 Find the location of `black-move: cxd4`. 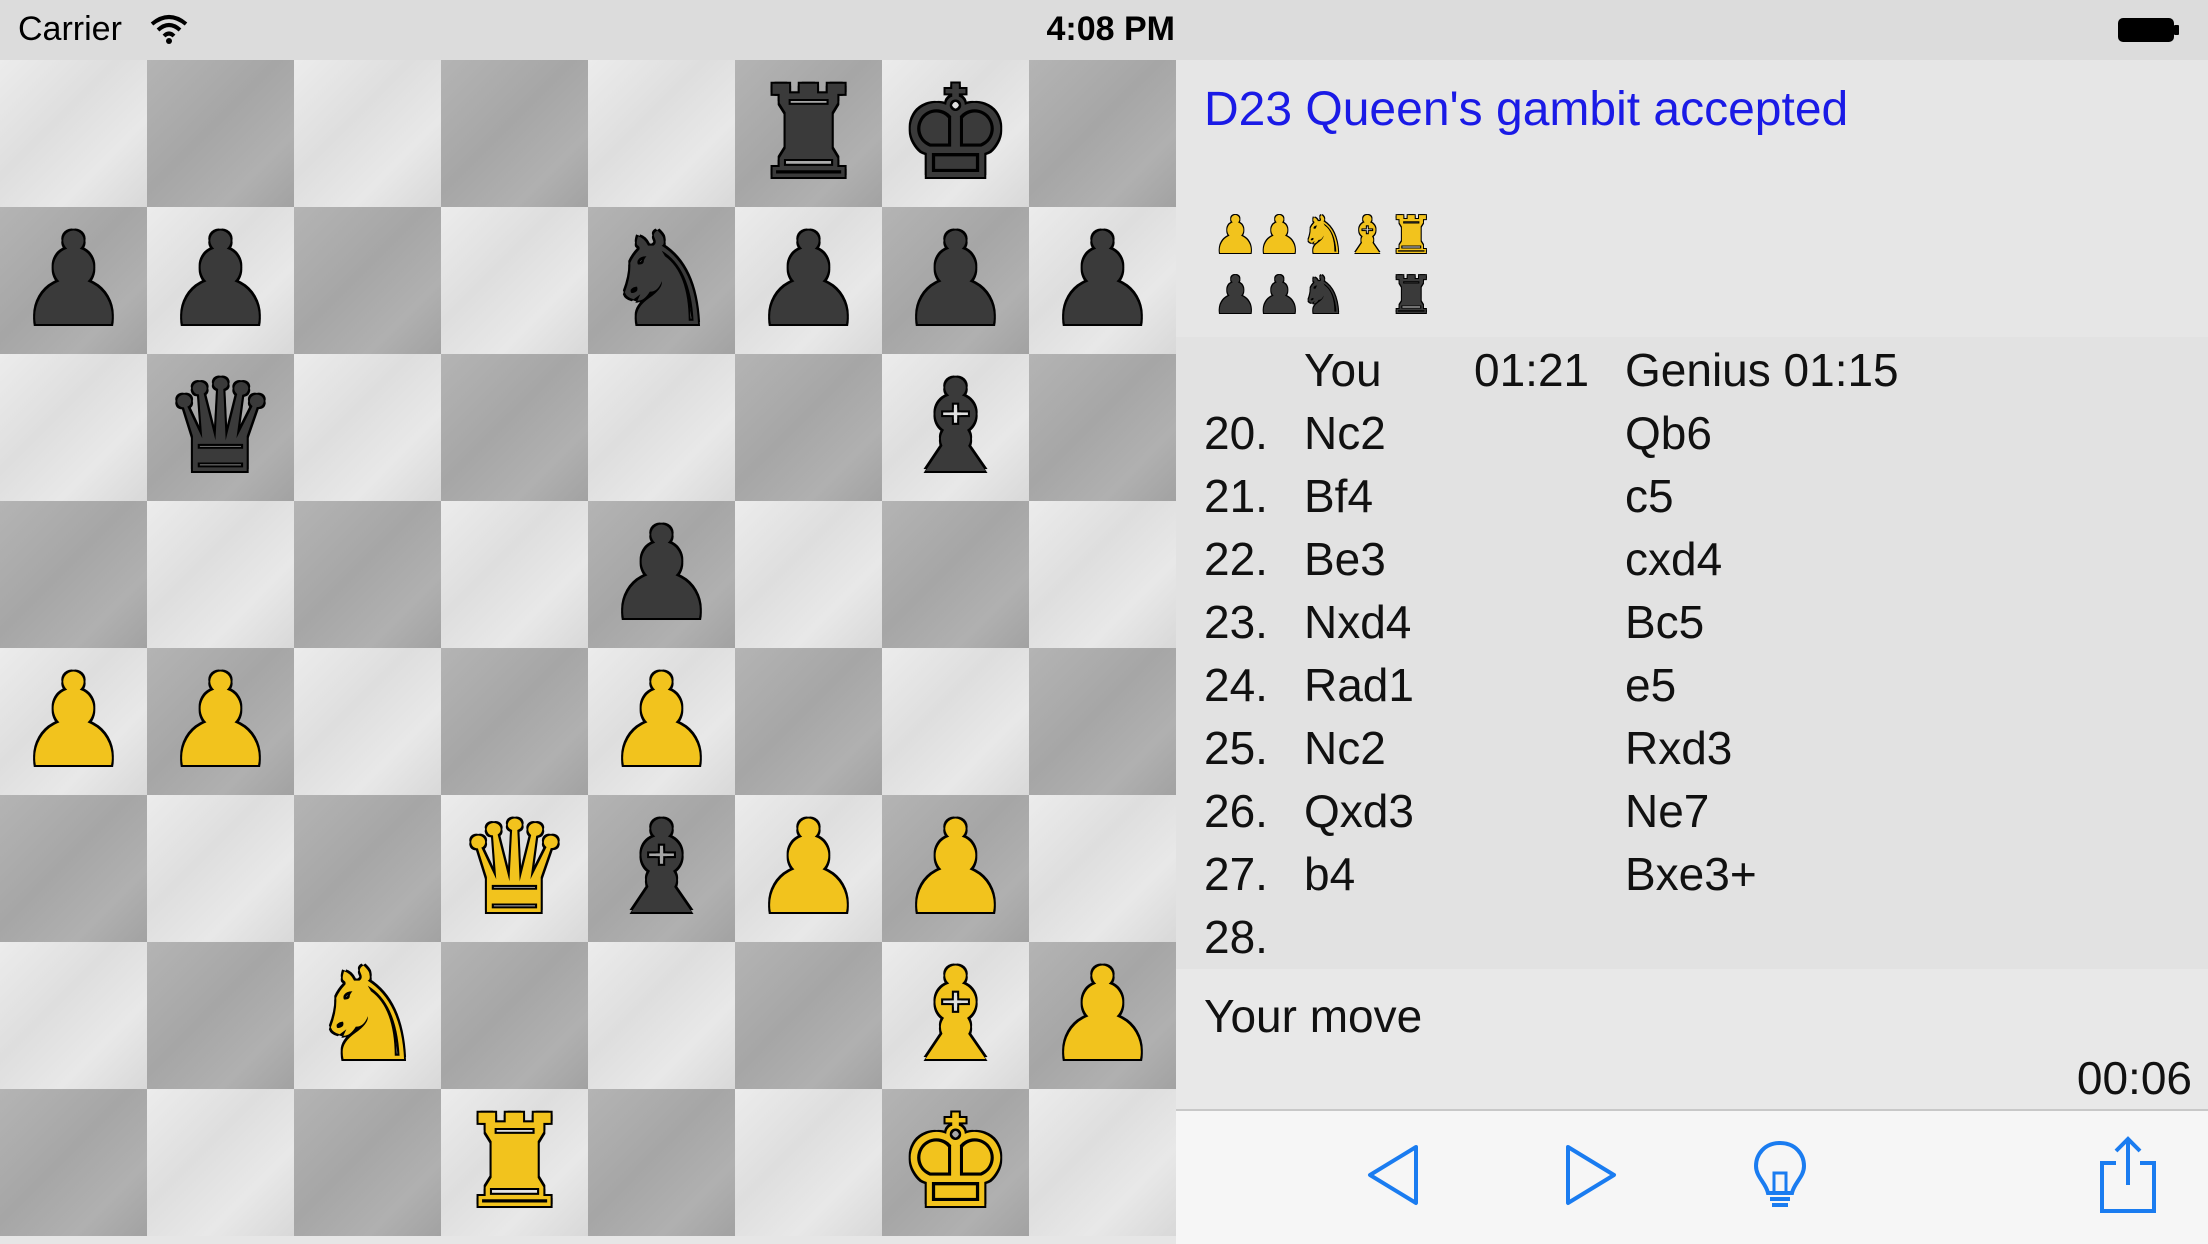

black-move: cxd4 is located at coordinates (1674, 559).